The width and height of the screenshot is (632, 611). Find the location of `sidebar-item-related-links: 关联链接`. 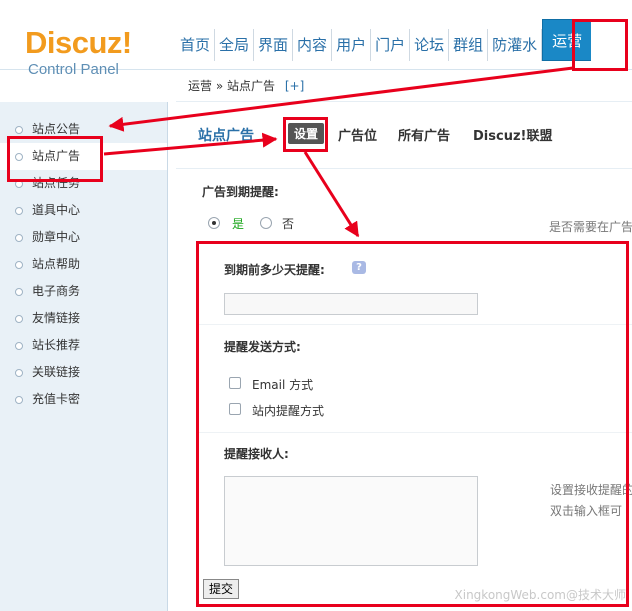

sidebar-item-related-links: 关联链接 is located at coordinates (83, 372).